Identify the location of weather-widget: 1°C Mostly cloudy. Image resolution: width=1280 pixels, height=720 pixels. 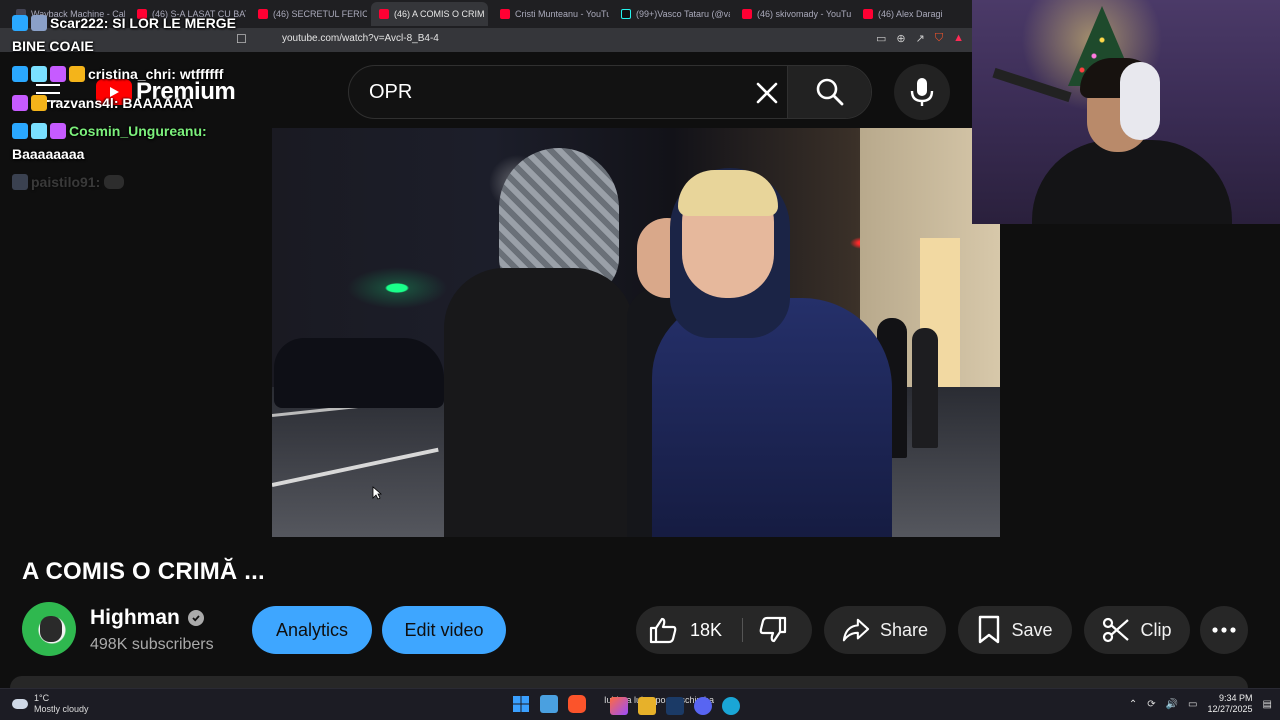
(50, 704).